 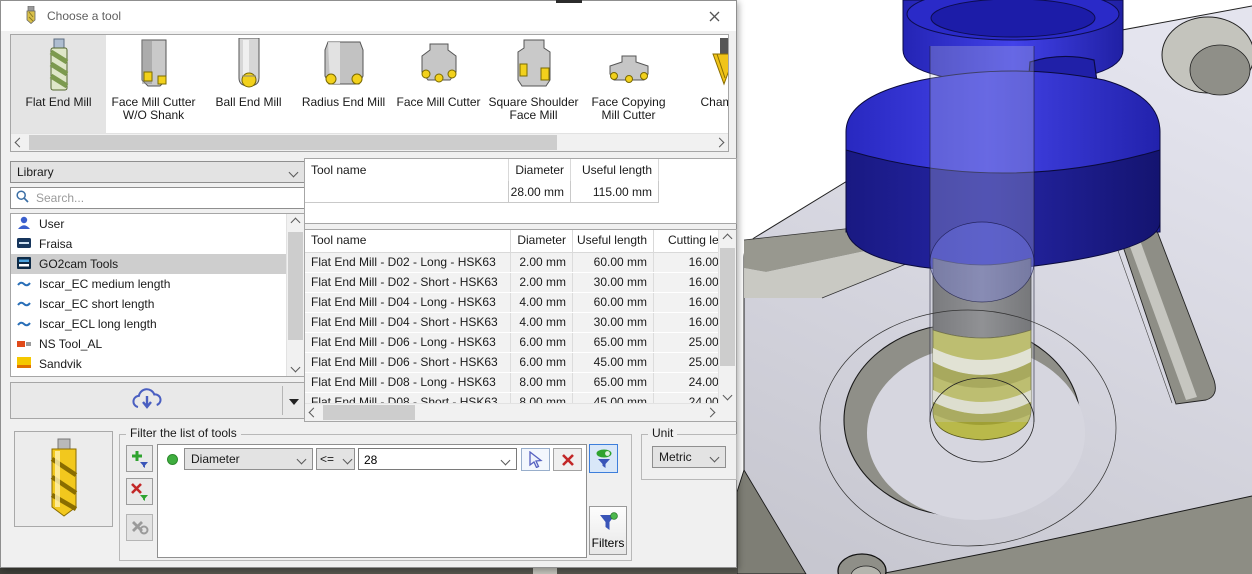 What do you see at coordinates (215, 459) in the screenshot?
I see `filter-field-value: Diameter` at bounding box center [215, 459].